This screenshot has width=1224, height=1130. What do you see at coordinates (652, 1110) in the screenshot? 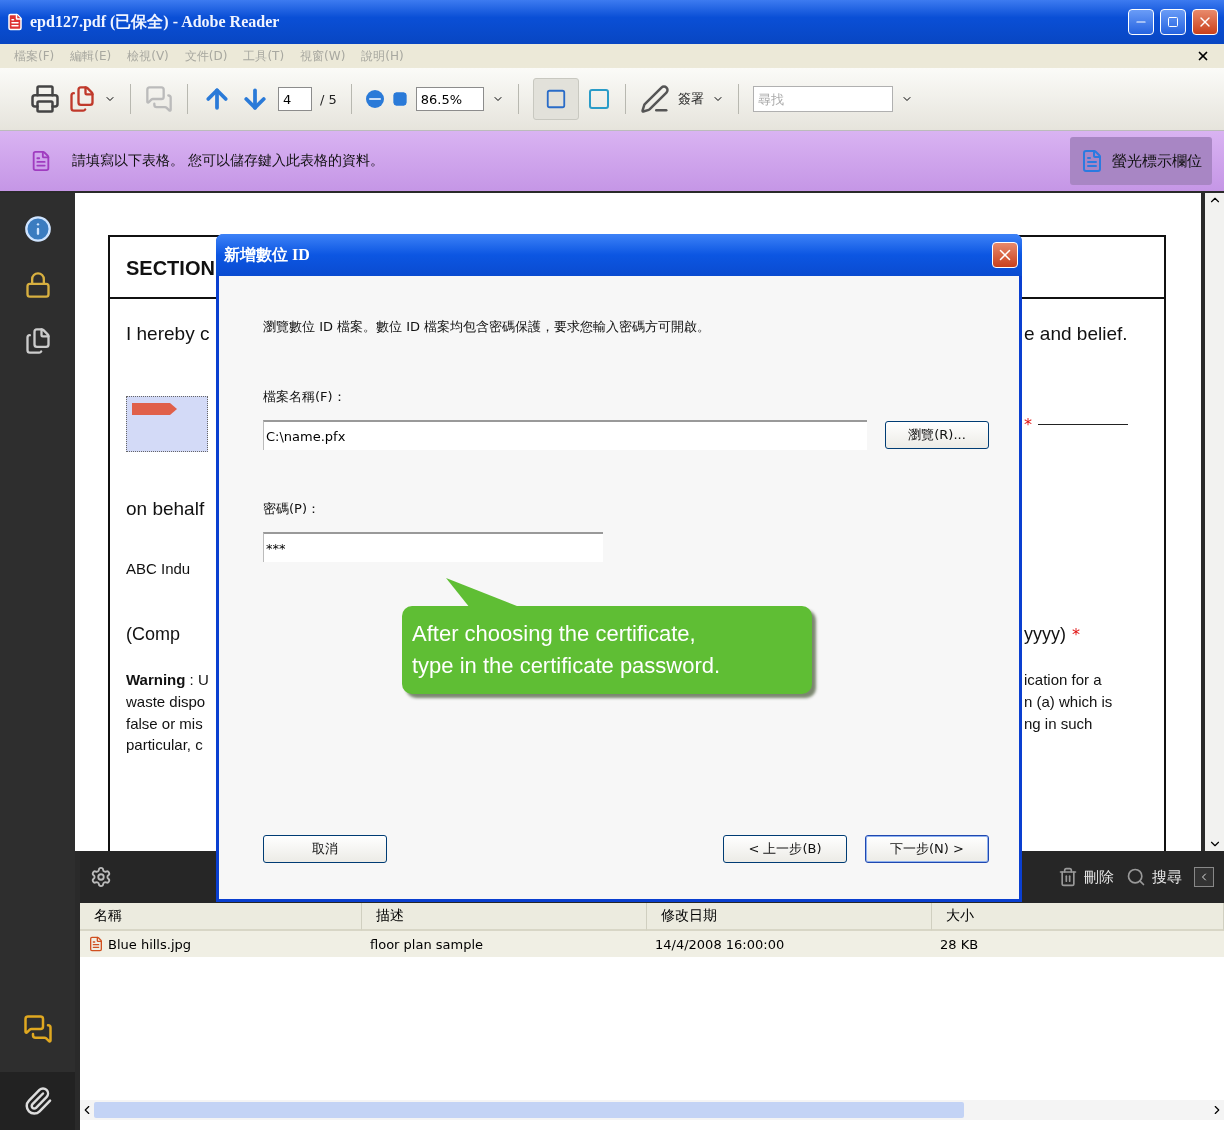
I see `horizontal-scrollbar` at bounding box center [652, 1110].